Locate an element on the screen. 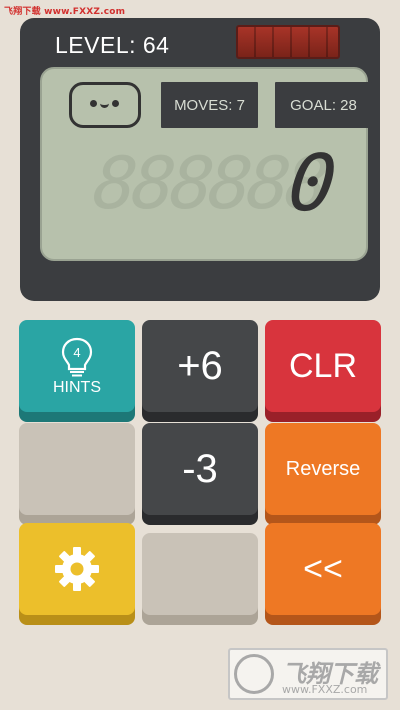 This screenshot has width=400, height=710. empty-button-middle is located at coordinates (200, 574).